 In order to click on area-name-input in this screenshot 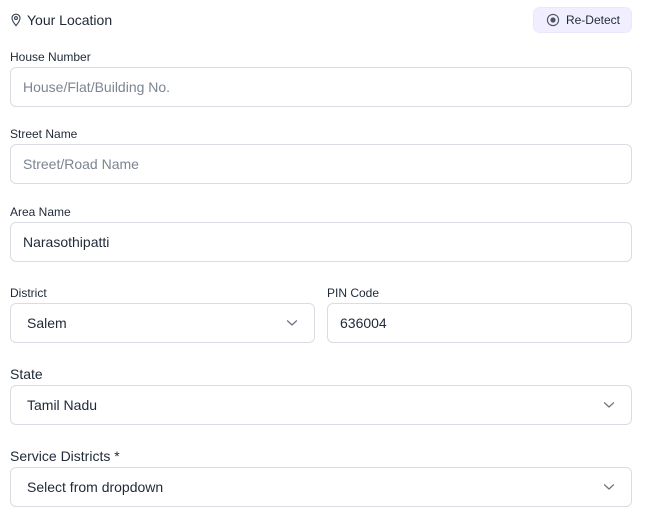, I will do `click(321, 242)`.